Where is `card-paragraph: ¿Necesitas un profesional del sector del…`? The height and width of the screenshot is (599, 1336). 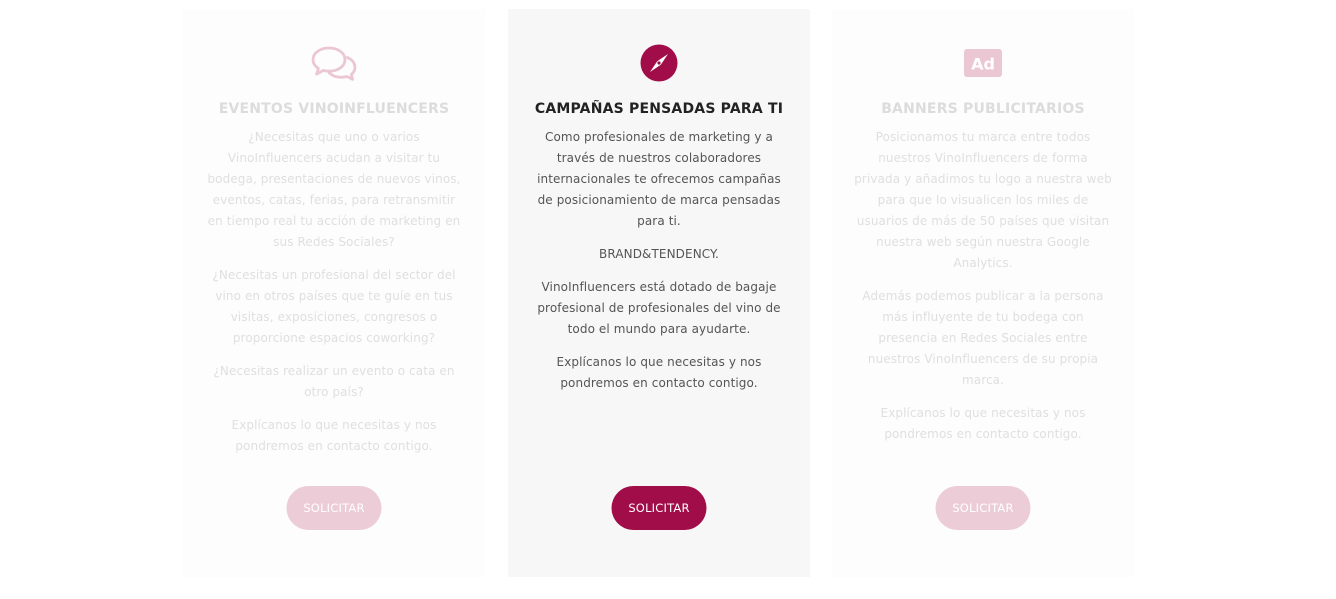 card-paragraph: ¿Necesitas un profesional del sector del… is located at coordinates (334, 306).